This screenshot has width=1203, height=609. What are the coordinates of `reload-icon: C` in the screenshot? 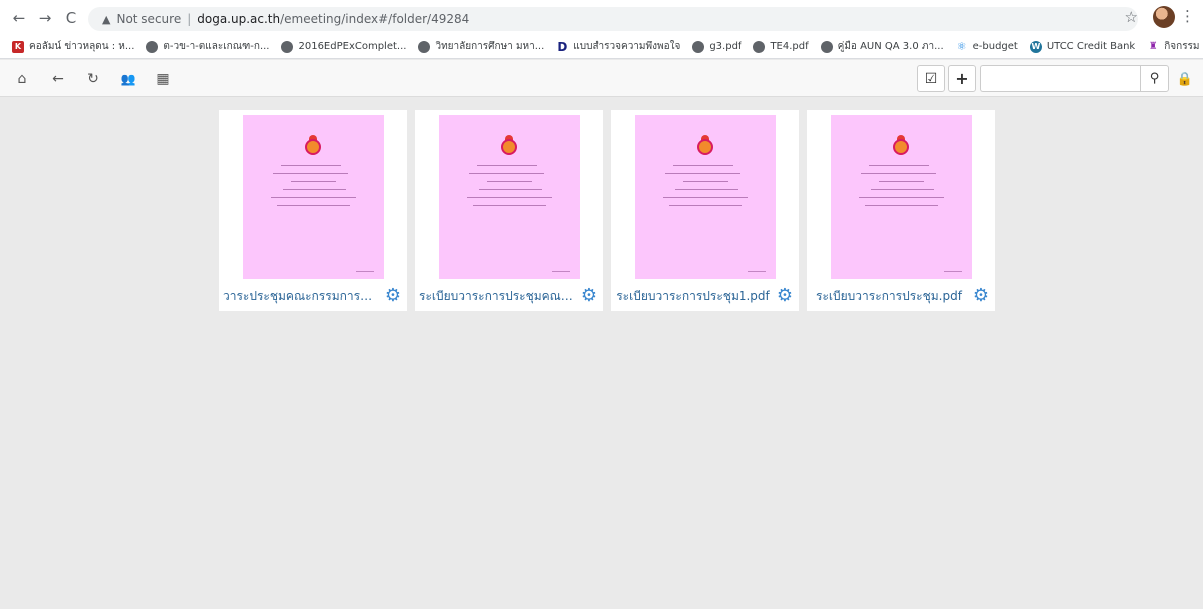 It's located at (71, 18).